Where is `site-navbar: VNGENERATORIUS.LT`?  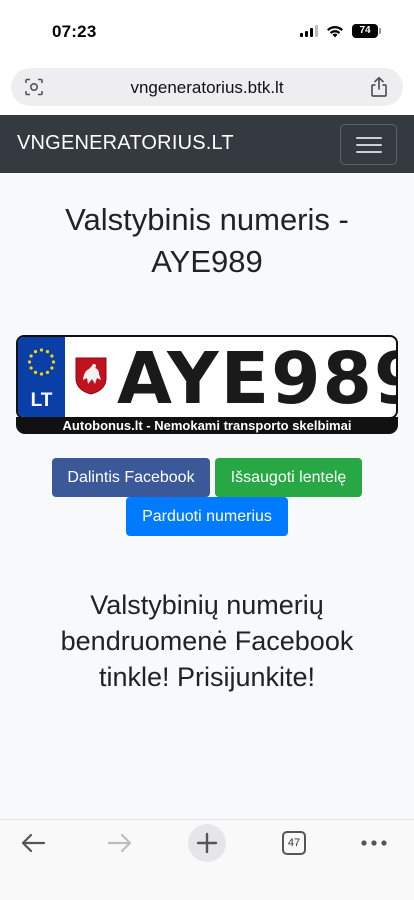 site-navbar: VNGENERATORIUS.LT is located at coordinates (207, 144).